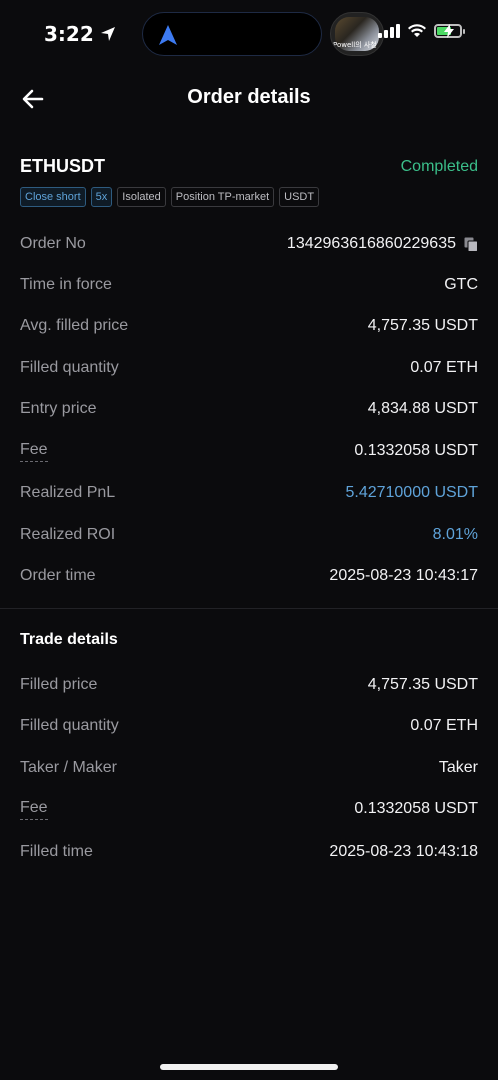 Image resolution: width=498 pixels, height=1080 pixels. I want to click on media-caption: Powell의 사철, so click(355, 45).